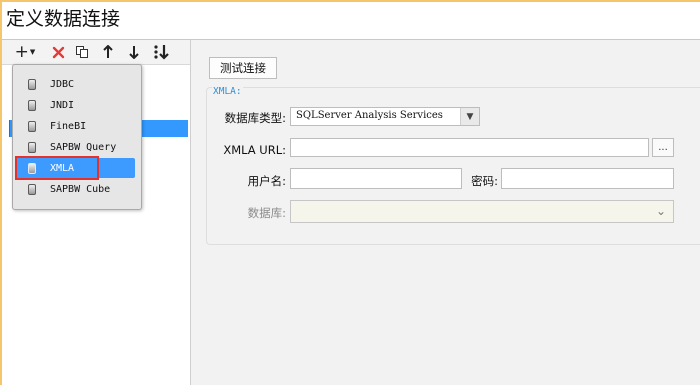 This screenshot has height=385, width=700. Describe the element at coordinates (369, 115) in the screenshot. I see `db-type-value: SQLServer Analysis Services` at that location.